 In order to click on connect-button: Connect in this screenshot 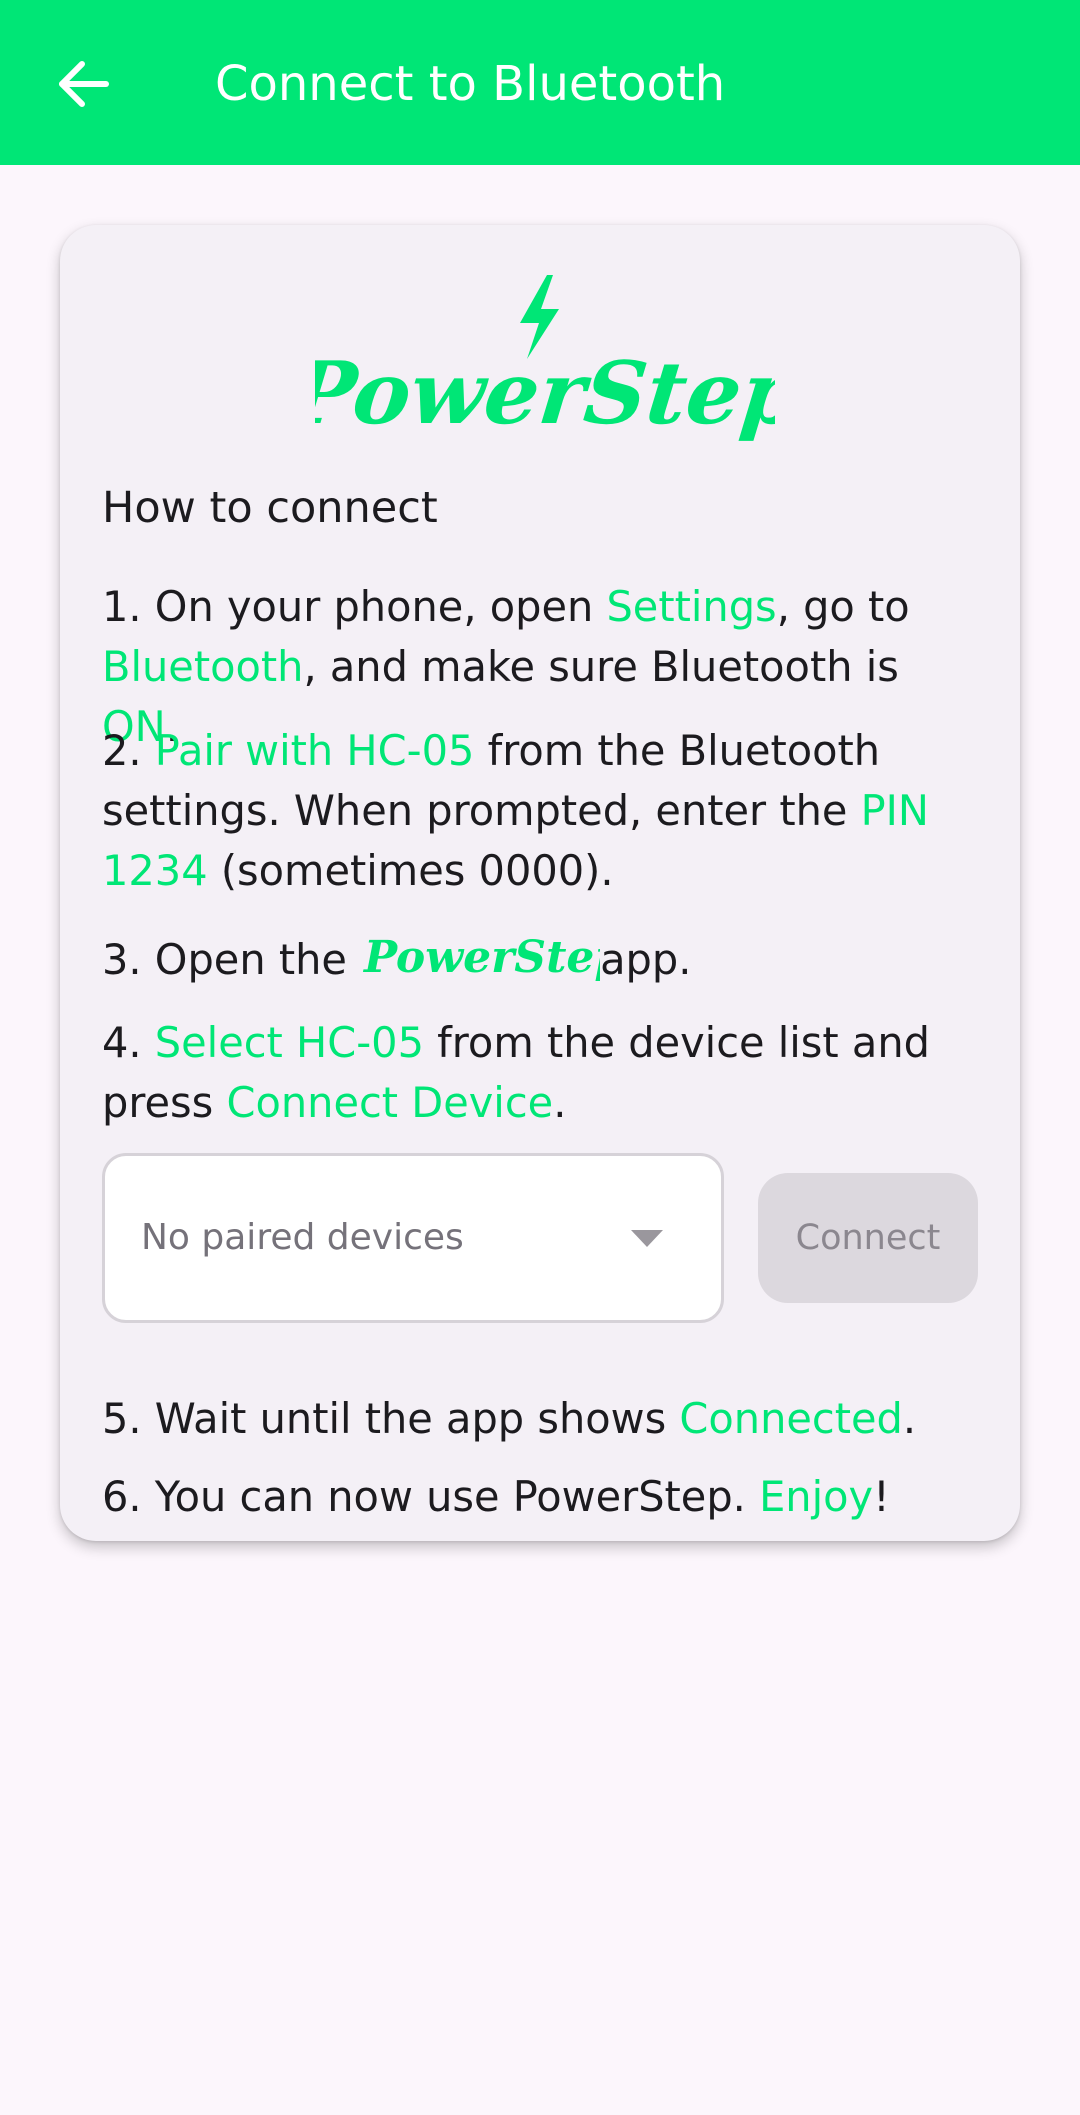, I will do `click(868, 1238)`.